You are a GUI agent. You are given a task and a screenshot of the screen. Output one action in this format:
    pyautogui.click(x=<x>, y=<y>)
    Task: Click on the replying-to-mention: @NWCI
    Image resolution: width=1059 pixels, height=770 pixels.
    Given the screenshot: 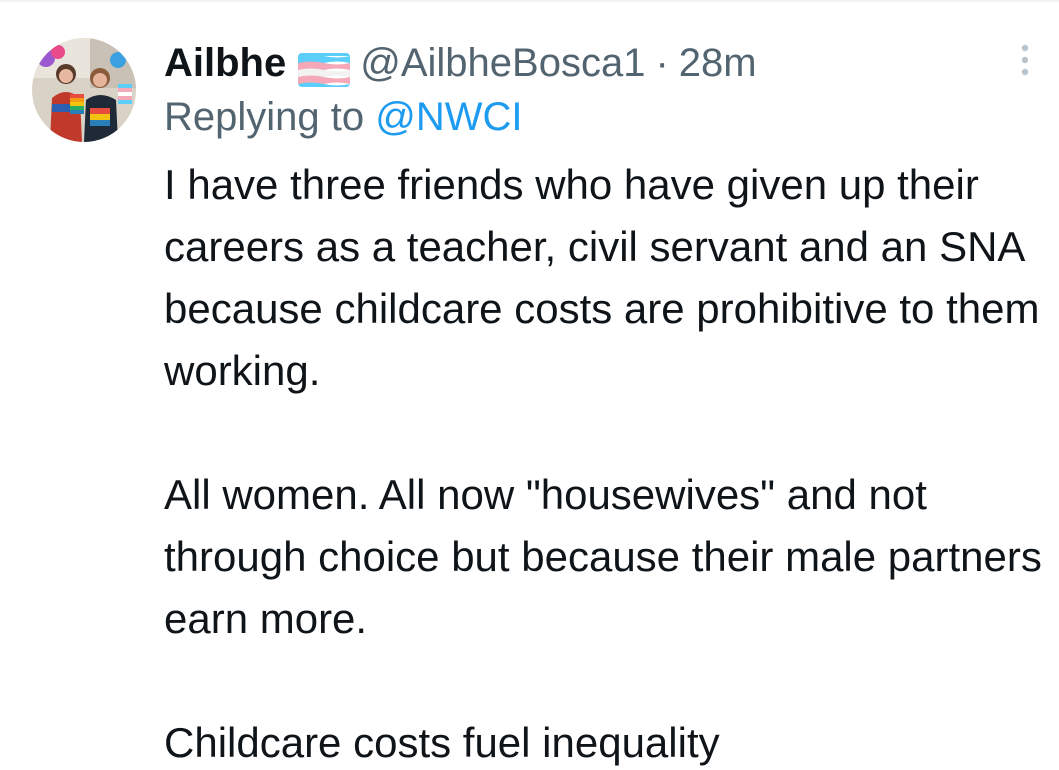 What is the action you would take?
    pyautogui.click(x=448, y=117)
    